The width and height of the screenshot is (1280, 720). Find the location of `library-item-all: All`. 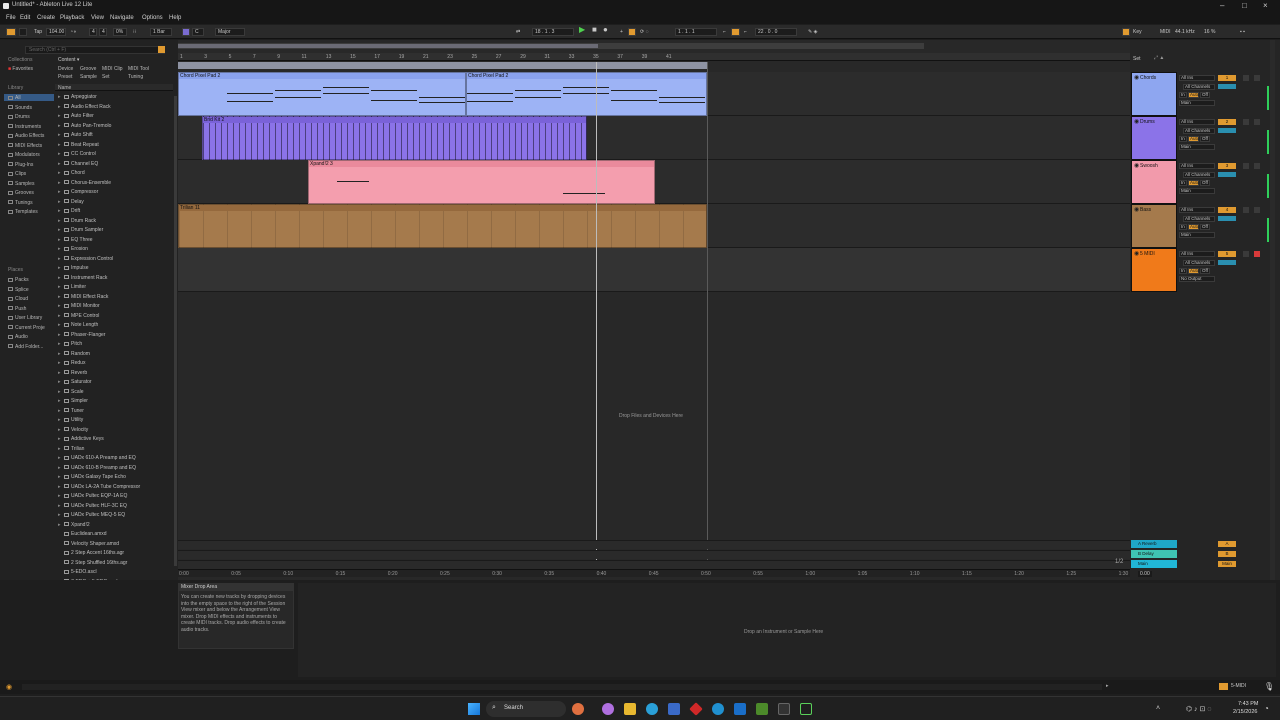

library-item-all: All is located at coordinates (14, 98).